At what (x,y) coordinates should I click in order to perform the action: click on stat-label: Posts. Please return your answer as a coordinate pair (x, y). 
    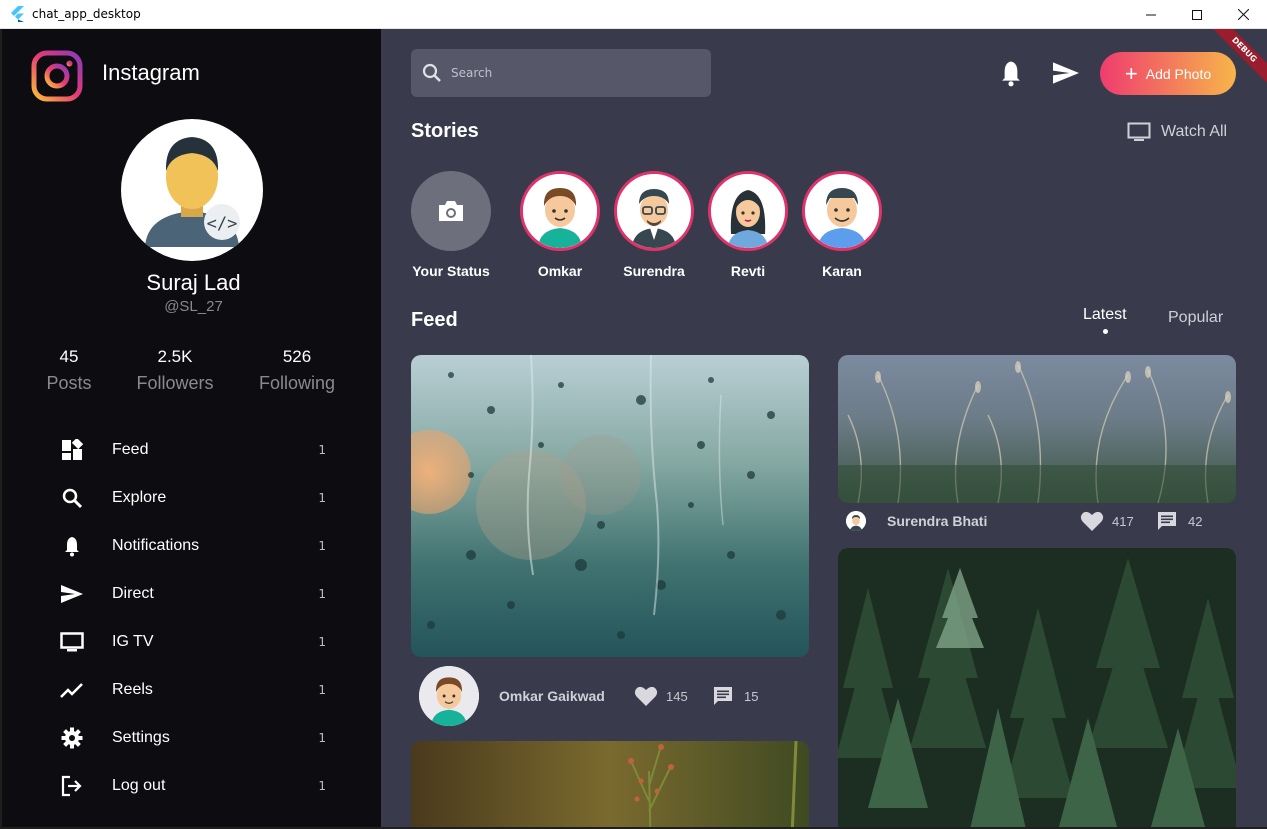
    Looking at the image, I should click on (69, 383).